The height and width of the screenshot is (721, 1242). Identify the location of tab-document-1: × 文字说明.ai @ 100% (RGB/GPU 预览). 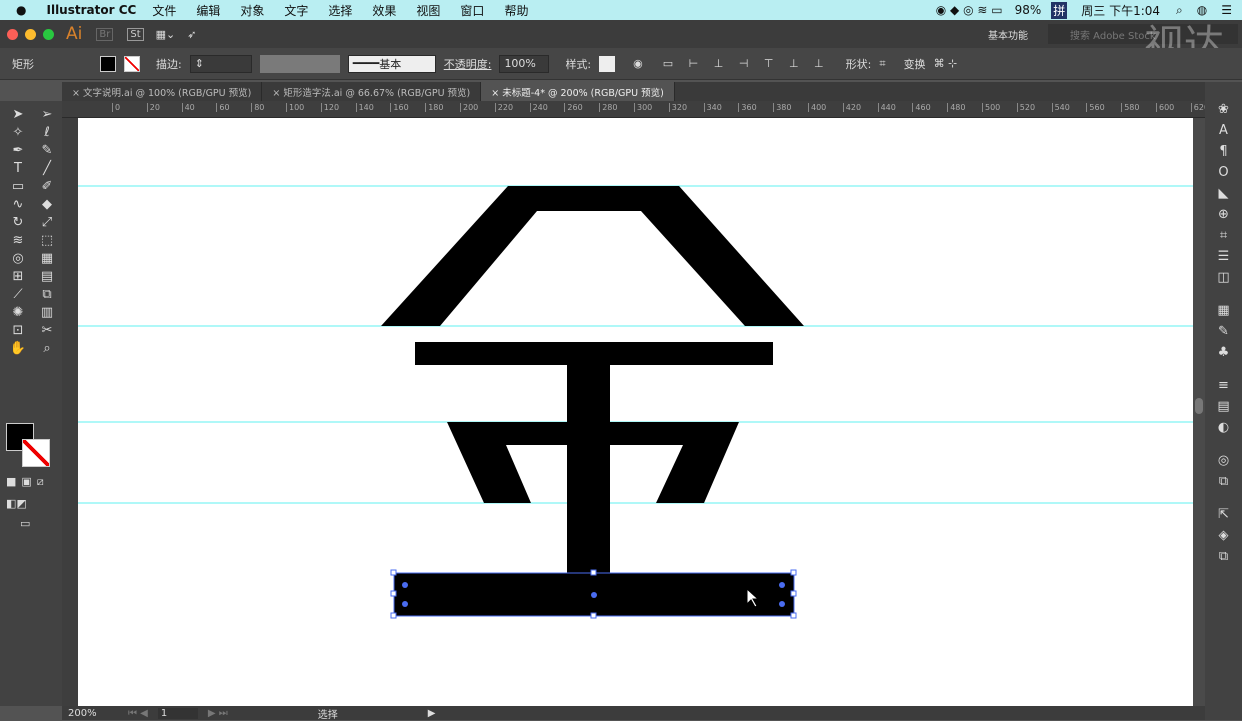
(162, 91).